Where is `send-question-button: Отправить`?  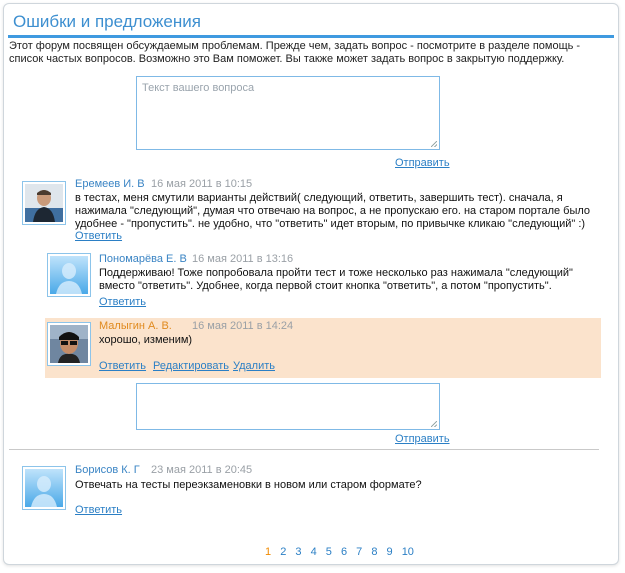 send-question-button: Отправить is located at coordinates (422, 163).